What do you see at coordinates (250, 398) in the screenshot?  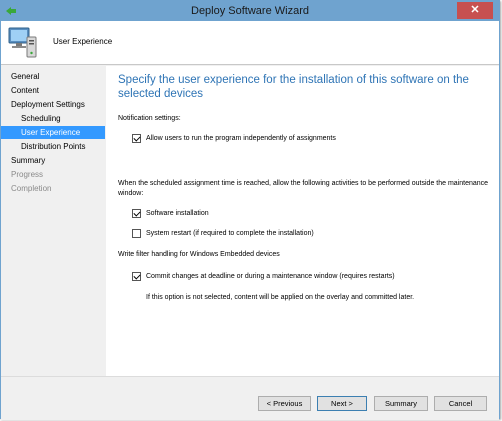 I see `wizard-footer: < Previous Next > Summary Cancel` at bounding box center [250, 398].